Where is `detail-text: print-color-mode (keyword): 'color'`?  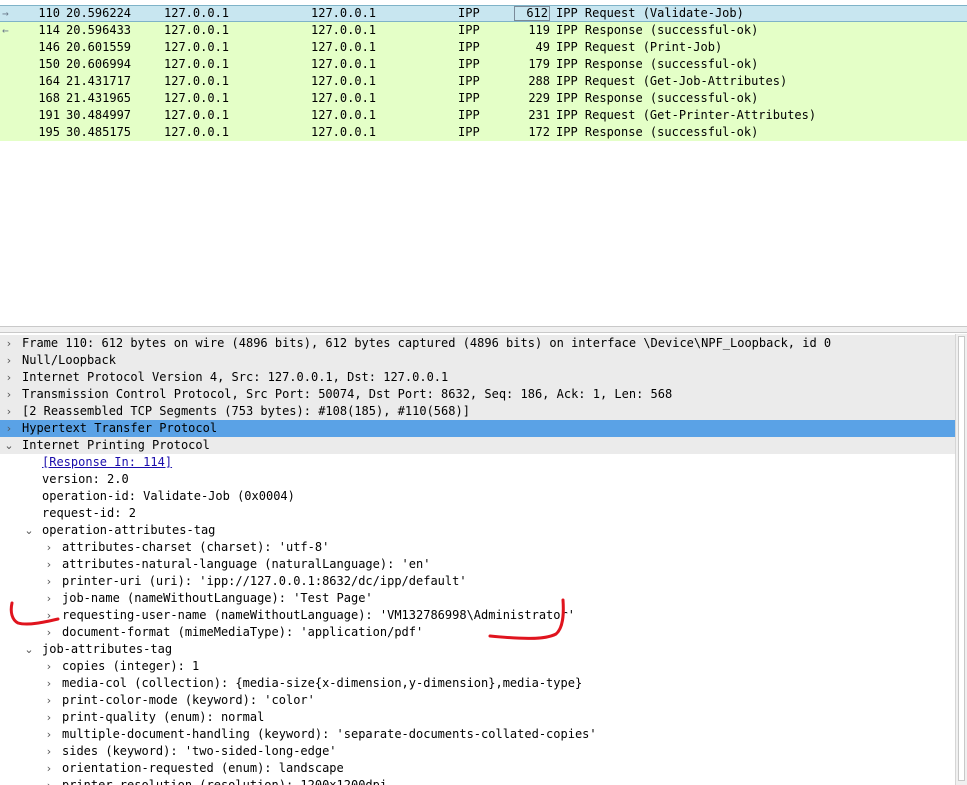
detail-text: print-color-mode (keyword): 'color' is located at coordinates (188, 700).